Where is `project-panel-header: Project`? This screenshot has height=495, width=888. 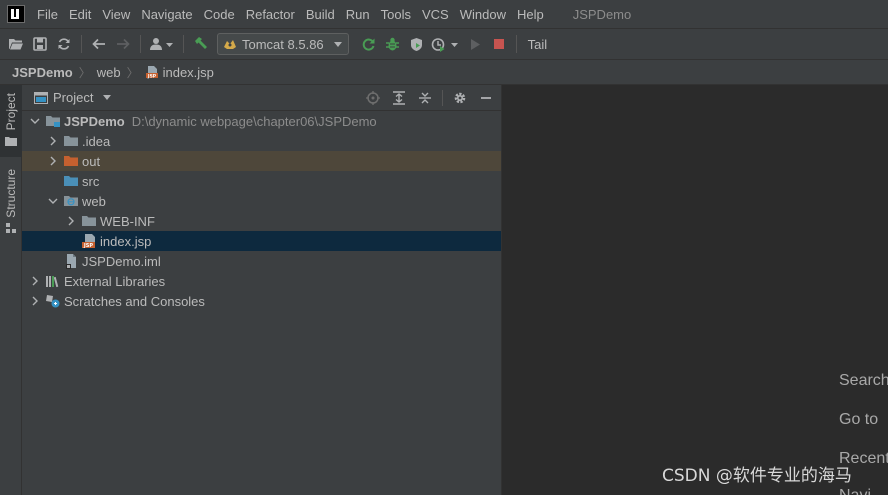
project-panel-header: Project is located at coordinates (261, 98).